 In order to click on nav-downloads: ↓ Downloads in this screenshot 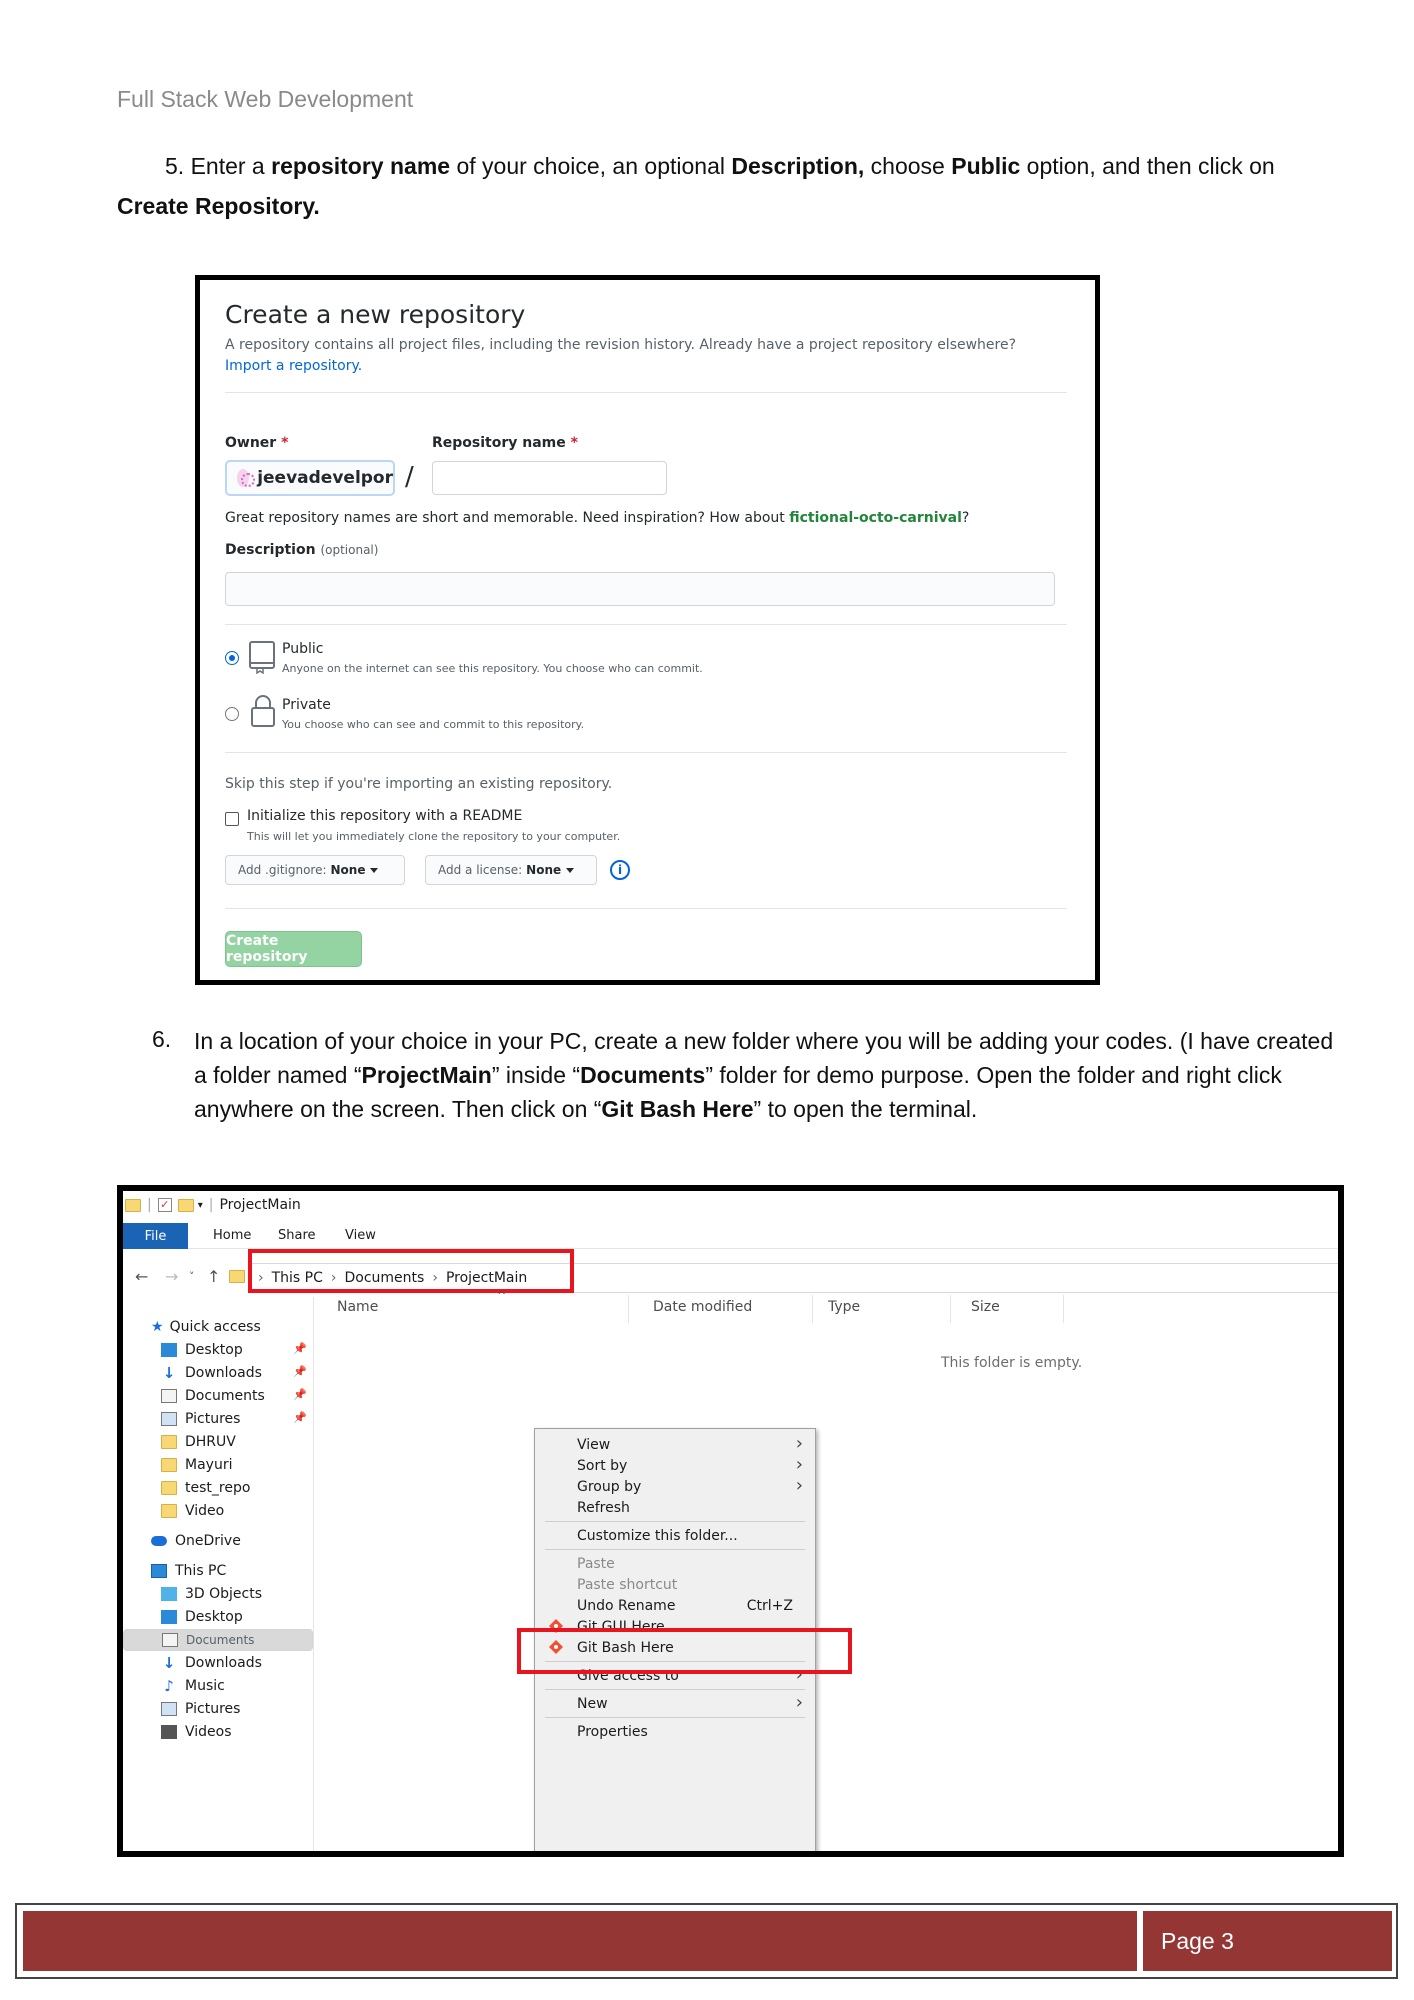, I will do `click(211, 1373)`.